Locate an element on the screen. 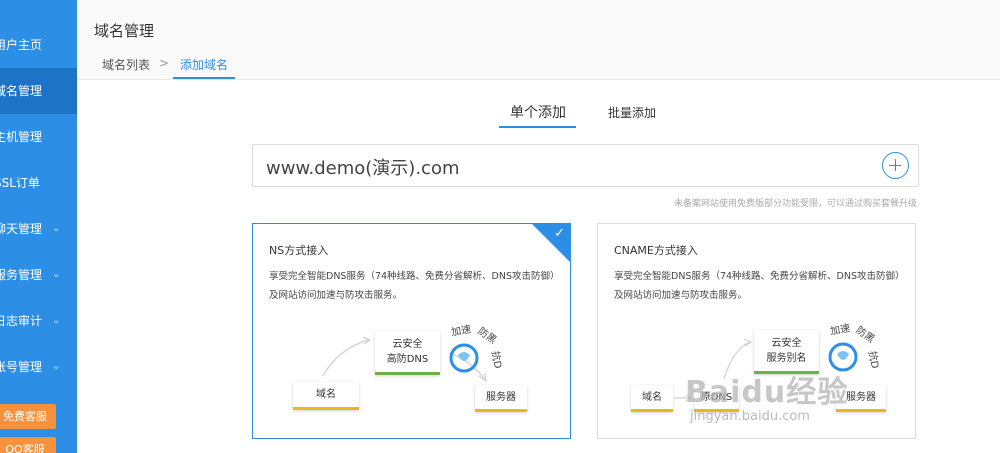 Image resolution: width=1000 pixels, height=453 pixels. sidebar-item-chat: 聊天管理 ⌄ is located at coordinates (38, 229).